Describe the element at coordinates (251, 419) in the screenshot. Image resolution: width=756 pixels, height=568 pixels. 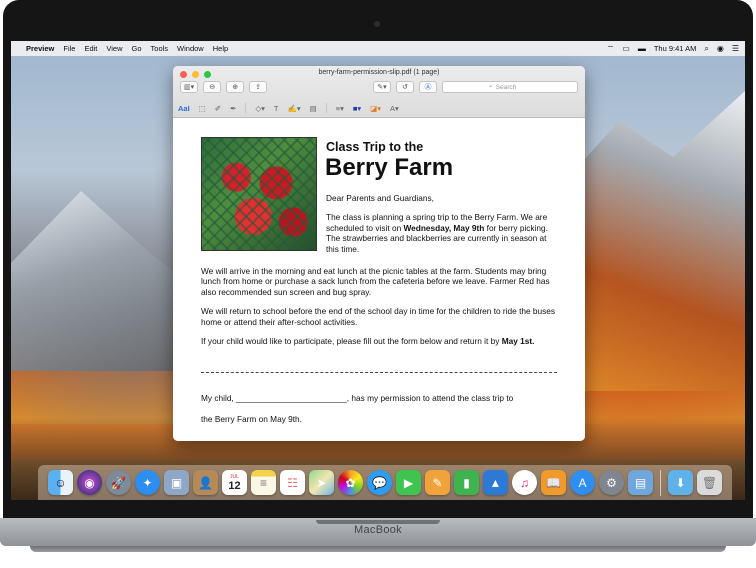
I see `form-line-2: the Berry Farm on May 9th.` at that location.